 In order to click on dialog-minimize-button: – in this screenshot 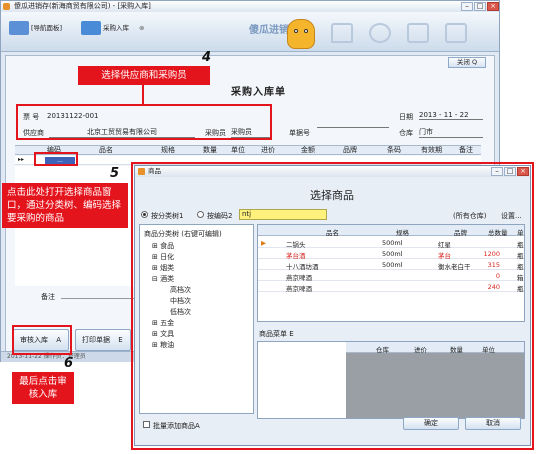, I will do `click(497, 171)`.